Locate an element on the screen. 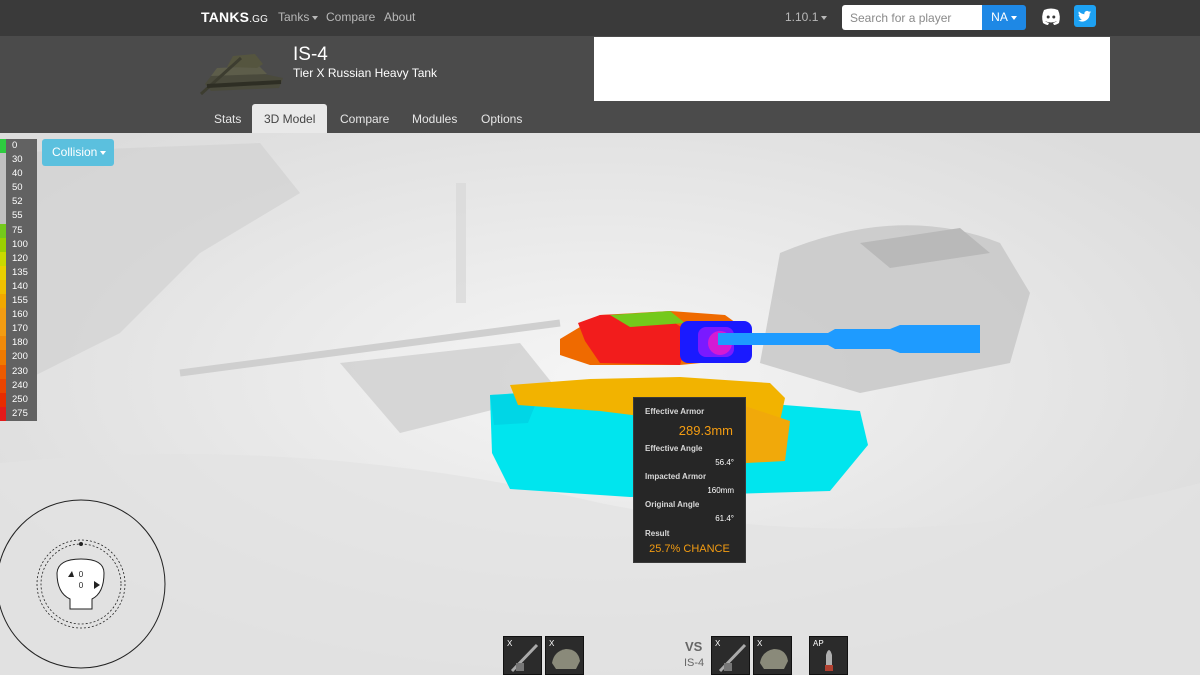 Image resolution: width=1200 pixels, height=675 pixels. tank-subtitle: Tier X Russian Heavy Tank is located at coordinates (365, 73).